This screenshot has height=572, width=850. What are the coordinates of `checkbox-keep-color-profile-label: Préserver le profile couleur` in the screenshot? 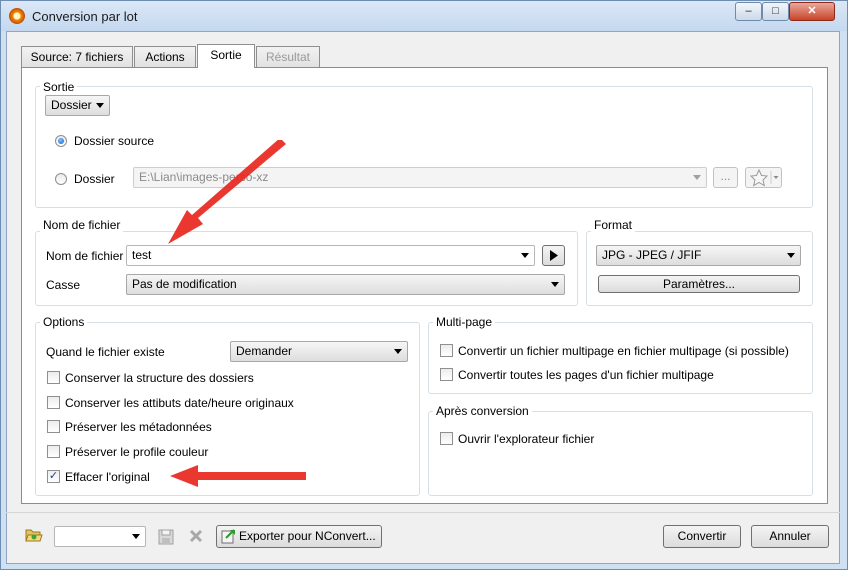 It's located at (137, 452).